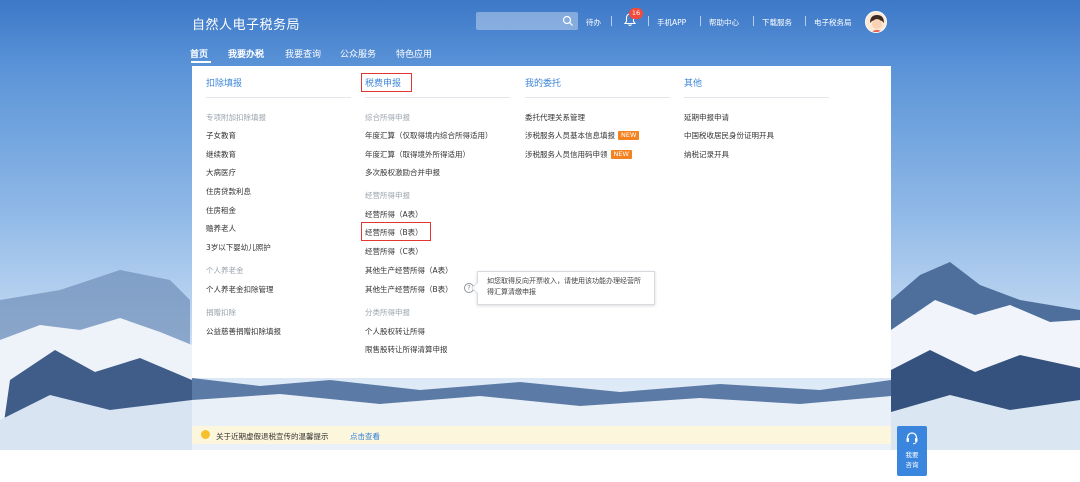 Image resolution: width=1080 pixels, height=482 pixels. What do you see at coordinates (729, 135) in the screenshot?
I see `menu-item: 中国税收居民身份证明开具` at bounding box center [729, 135].